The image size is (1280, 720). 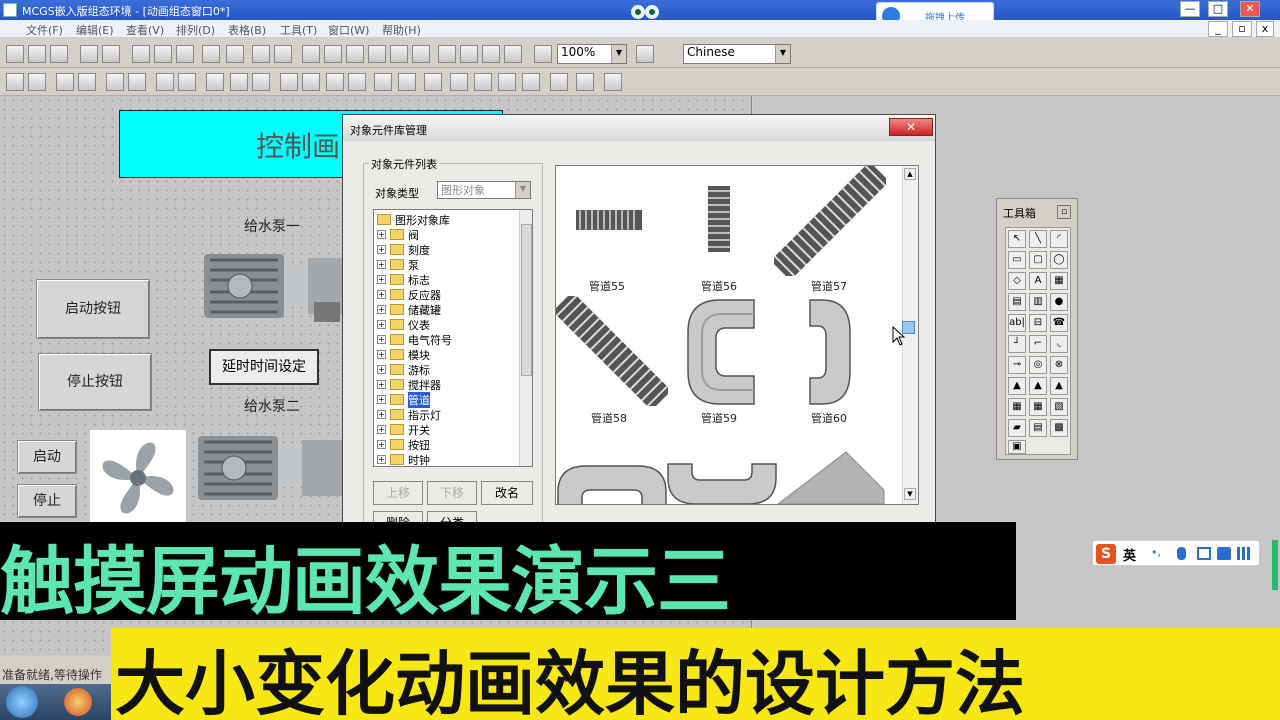 What do you see at coordinates (513, 54) in the screenshot?
I see `list-icon` at bounding box center [513, 54].